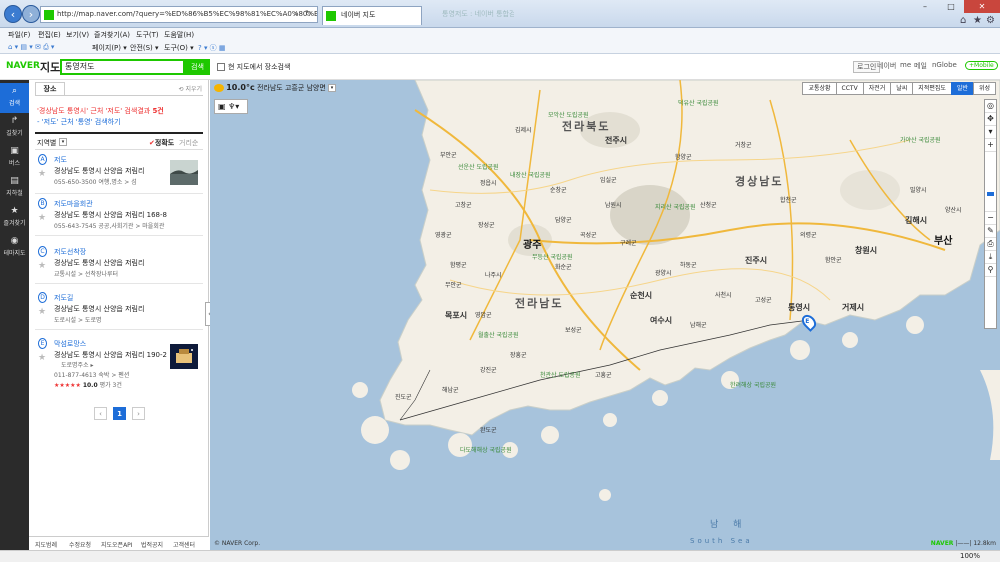 The height and width of the screenshot is (562, 1000). Describe the element at coordinates (925, 6) in the screenshot. I see `minimize-button: –` at that location.